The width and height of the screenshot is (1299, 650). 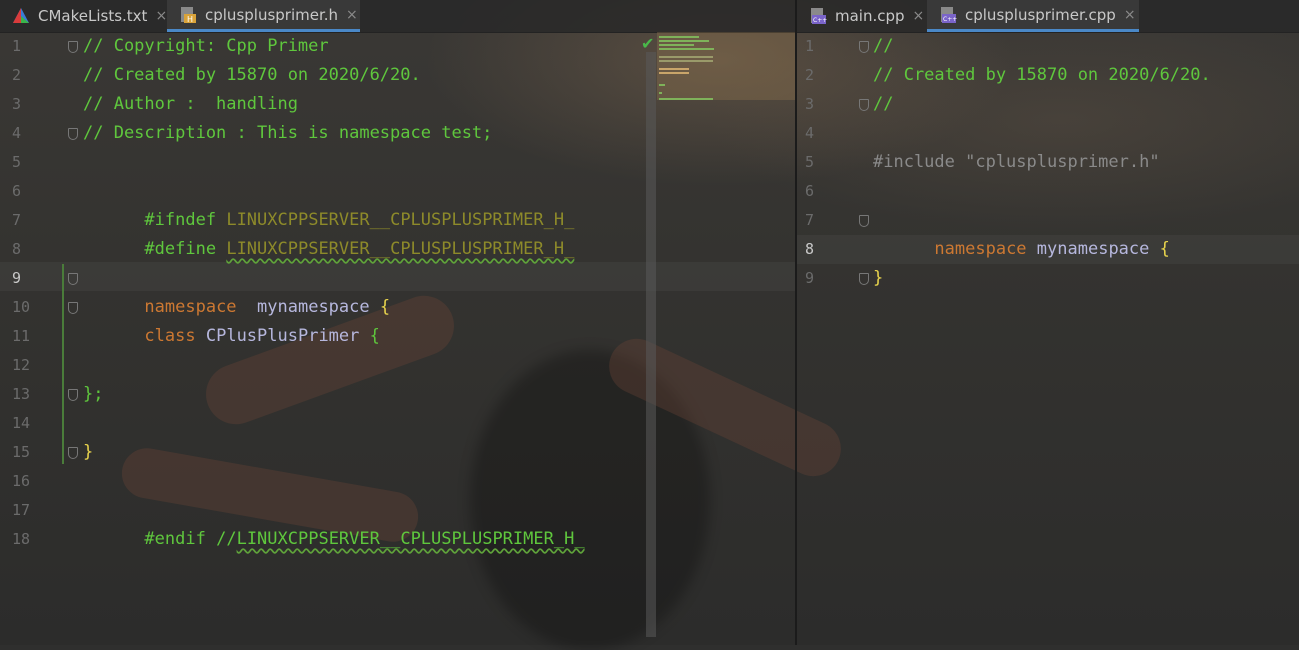 What do you see at coordinates (647, 43) in the screenshot?
I see `inspection-ok-icon: ✔` at bounding box center [647, 43].